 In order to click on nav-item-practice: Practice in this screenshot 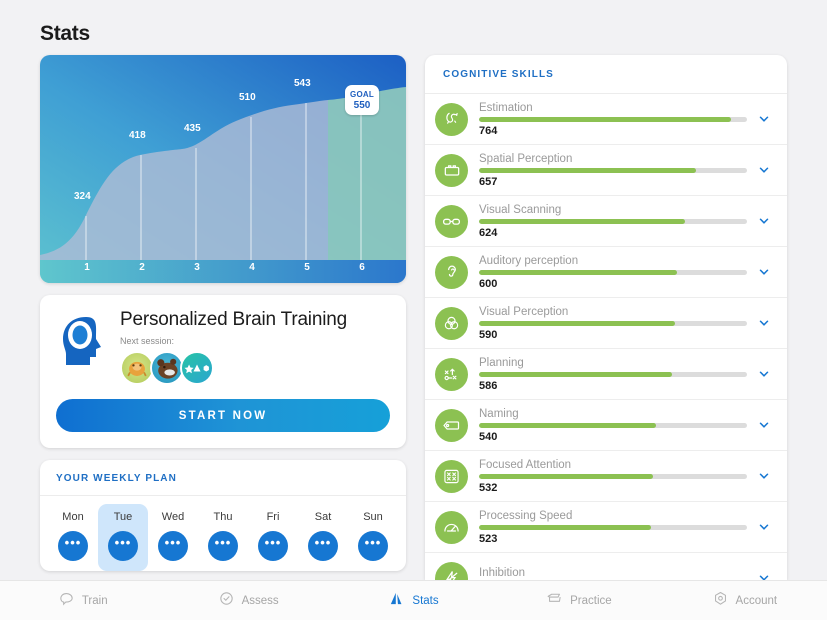, I will do `click(578, 601)`.